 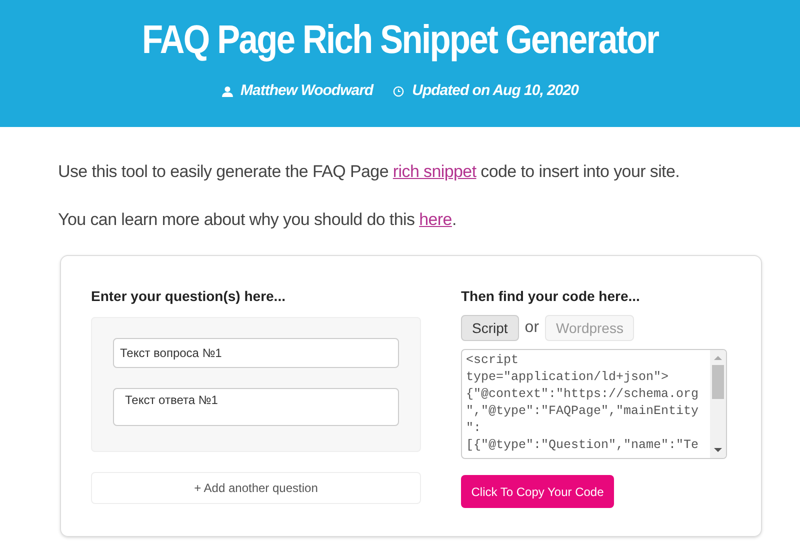 I want to click on scroll-down-icon, so click(x=718, y=450).